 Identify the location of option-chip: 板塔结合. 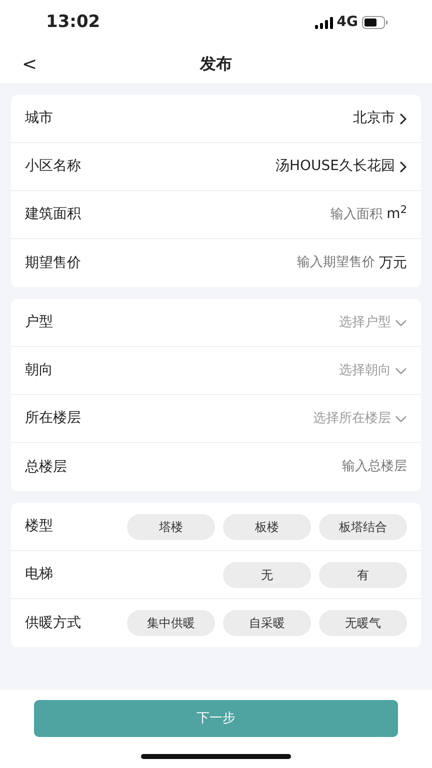
(363, 527).